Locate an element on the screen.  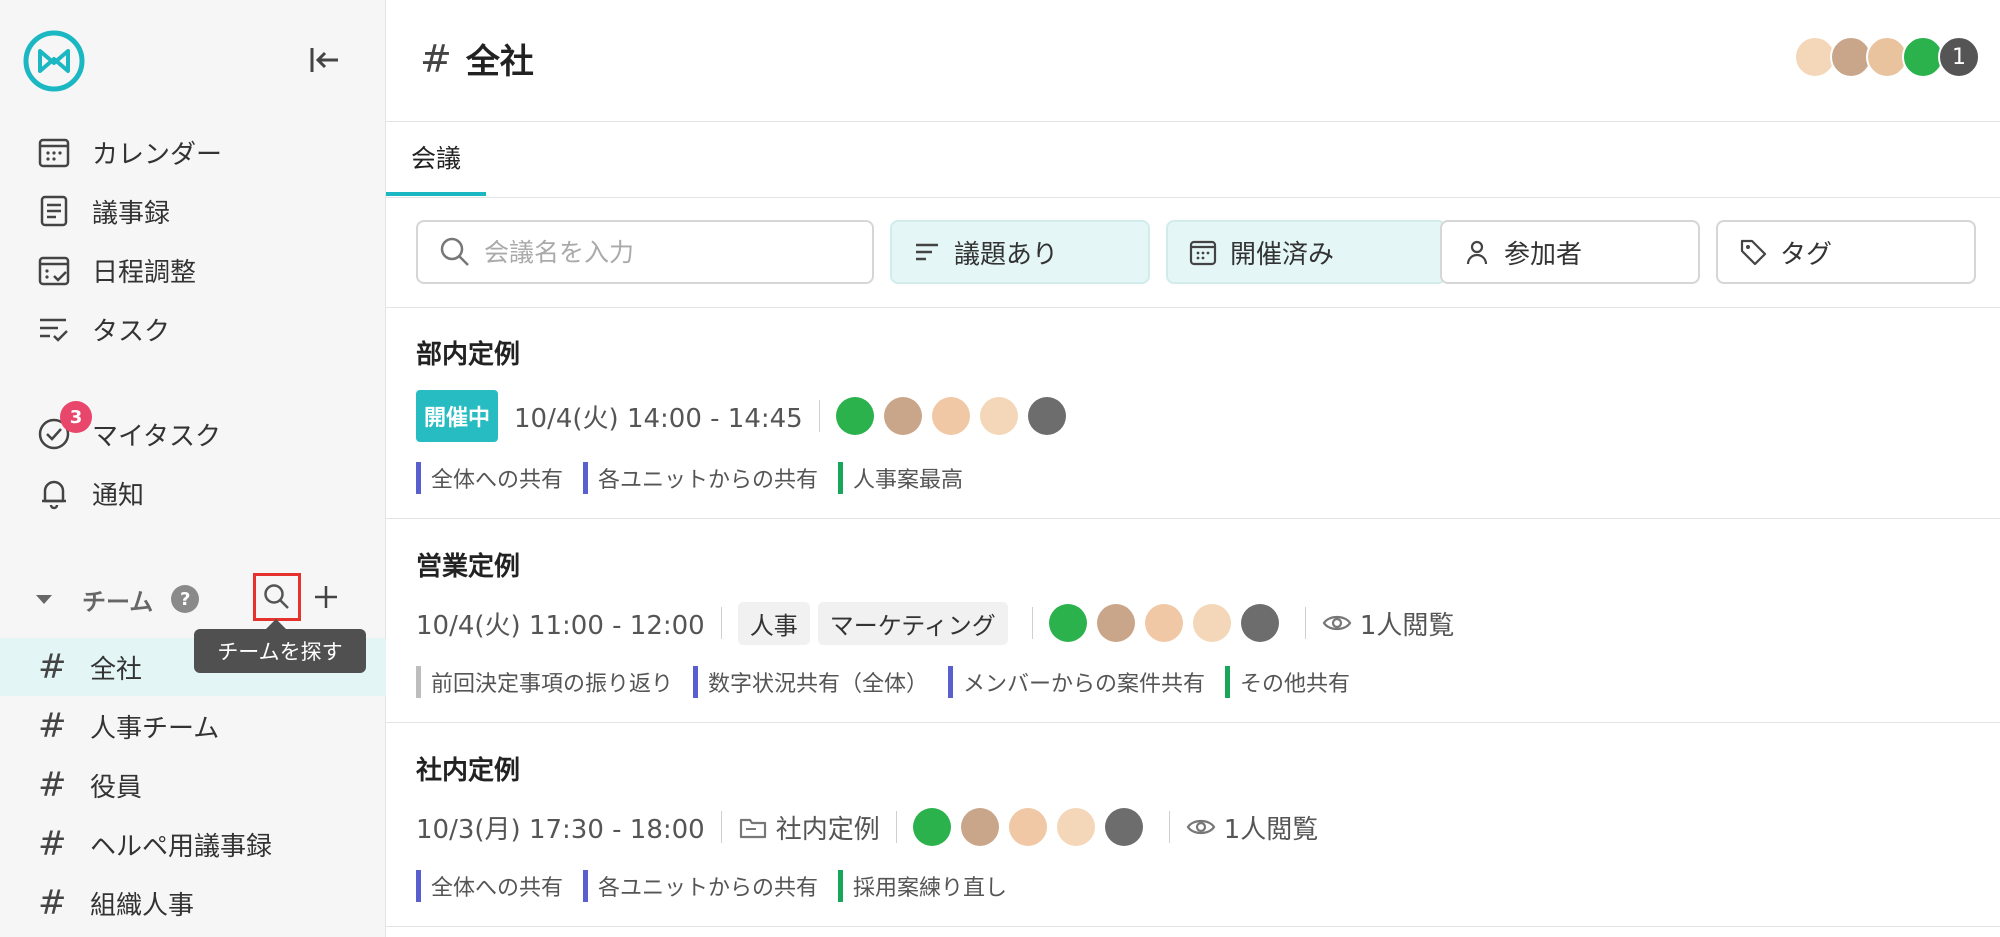
mytask-badge: 3 is located at coordinates (76, 417).